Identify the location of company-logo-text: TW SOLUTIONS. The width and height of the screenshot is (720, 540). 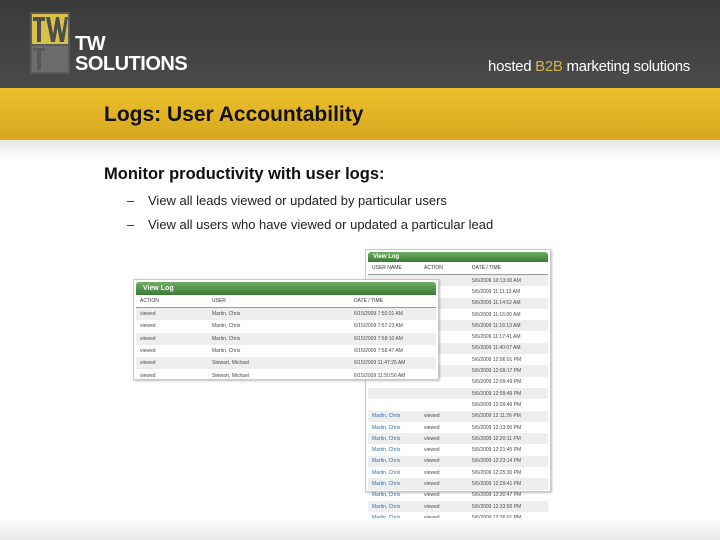
(131, 54).